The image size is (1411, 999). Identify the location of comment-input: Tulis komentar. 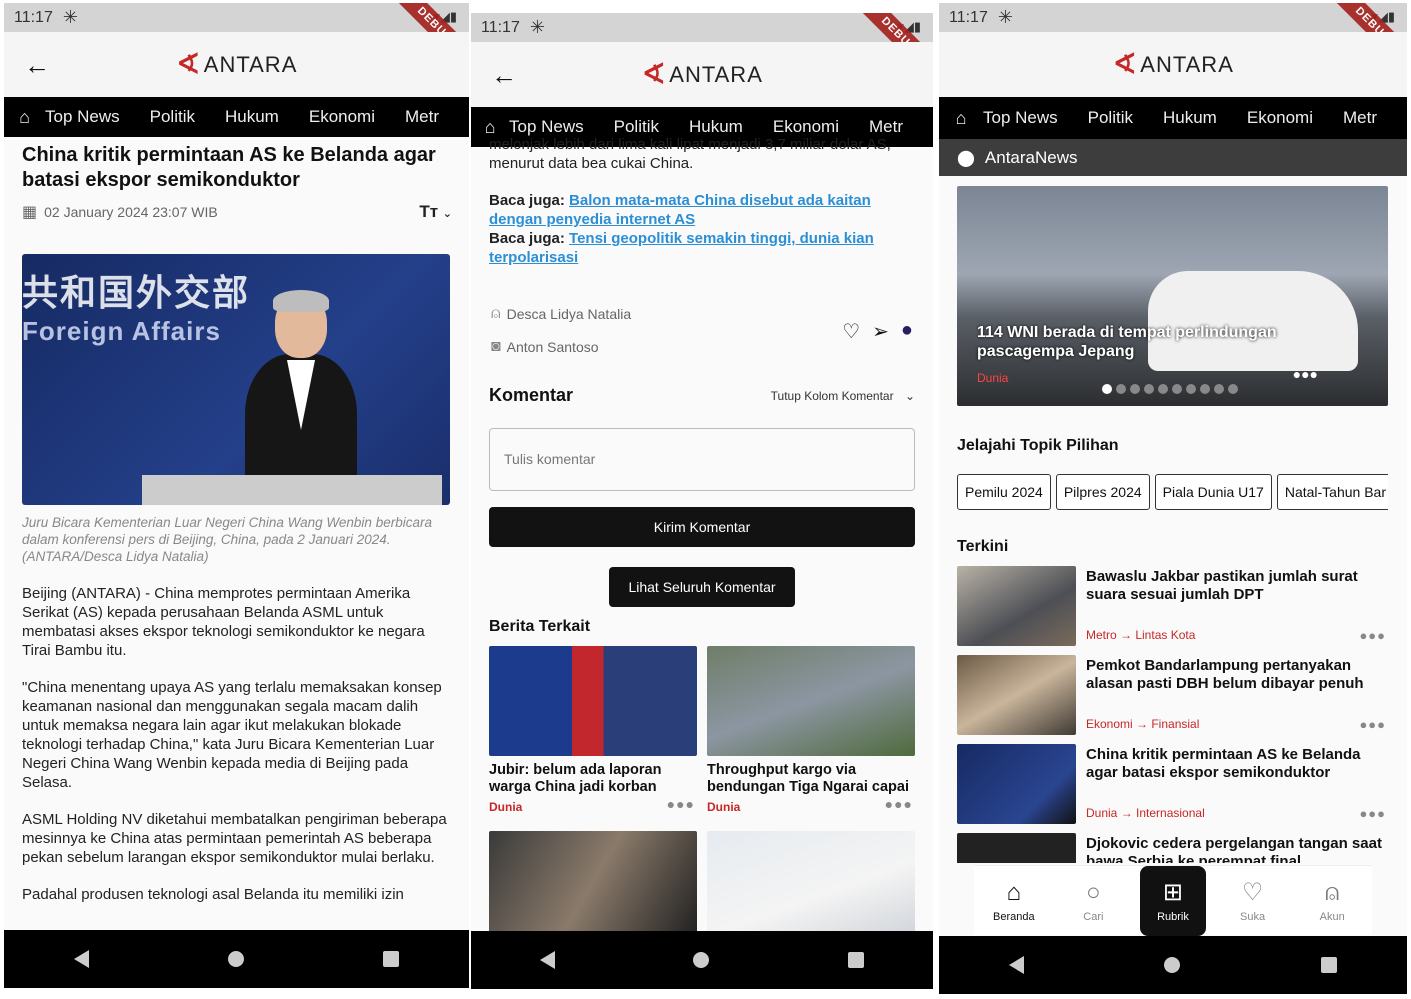
(702, 459).